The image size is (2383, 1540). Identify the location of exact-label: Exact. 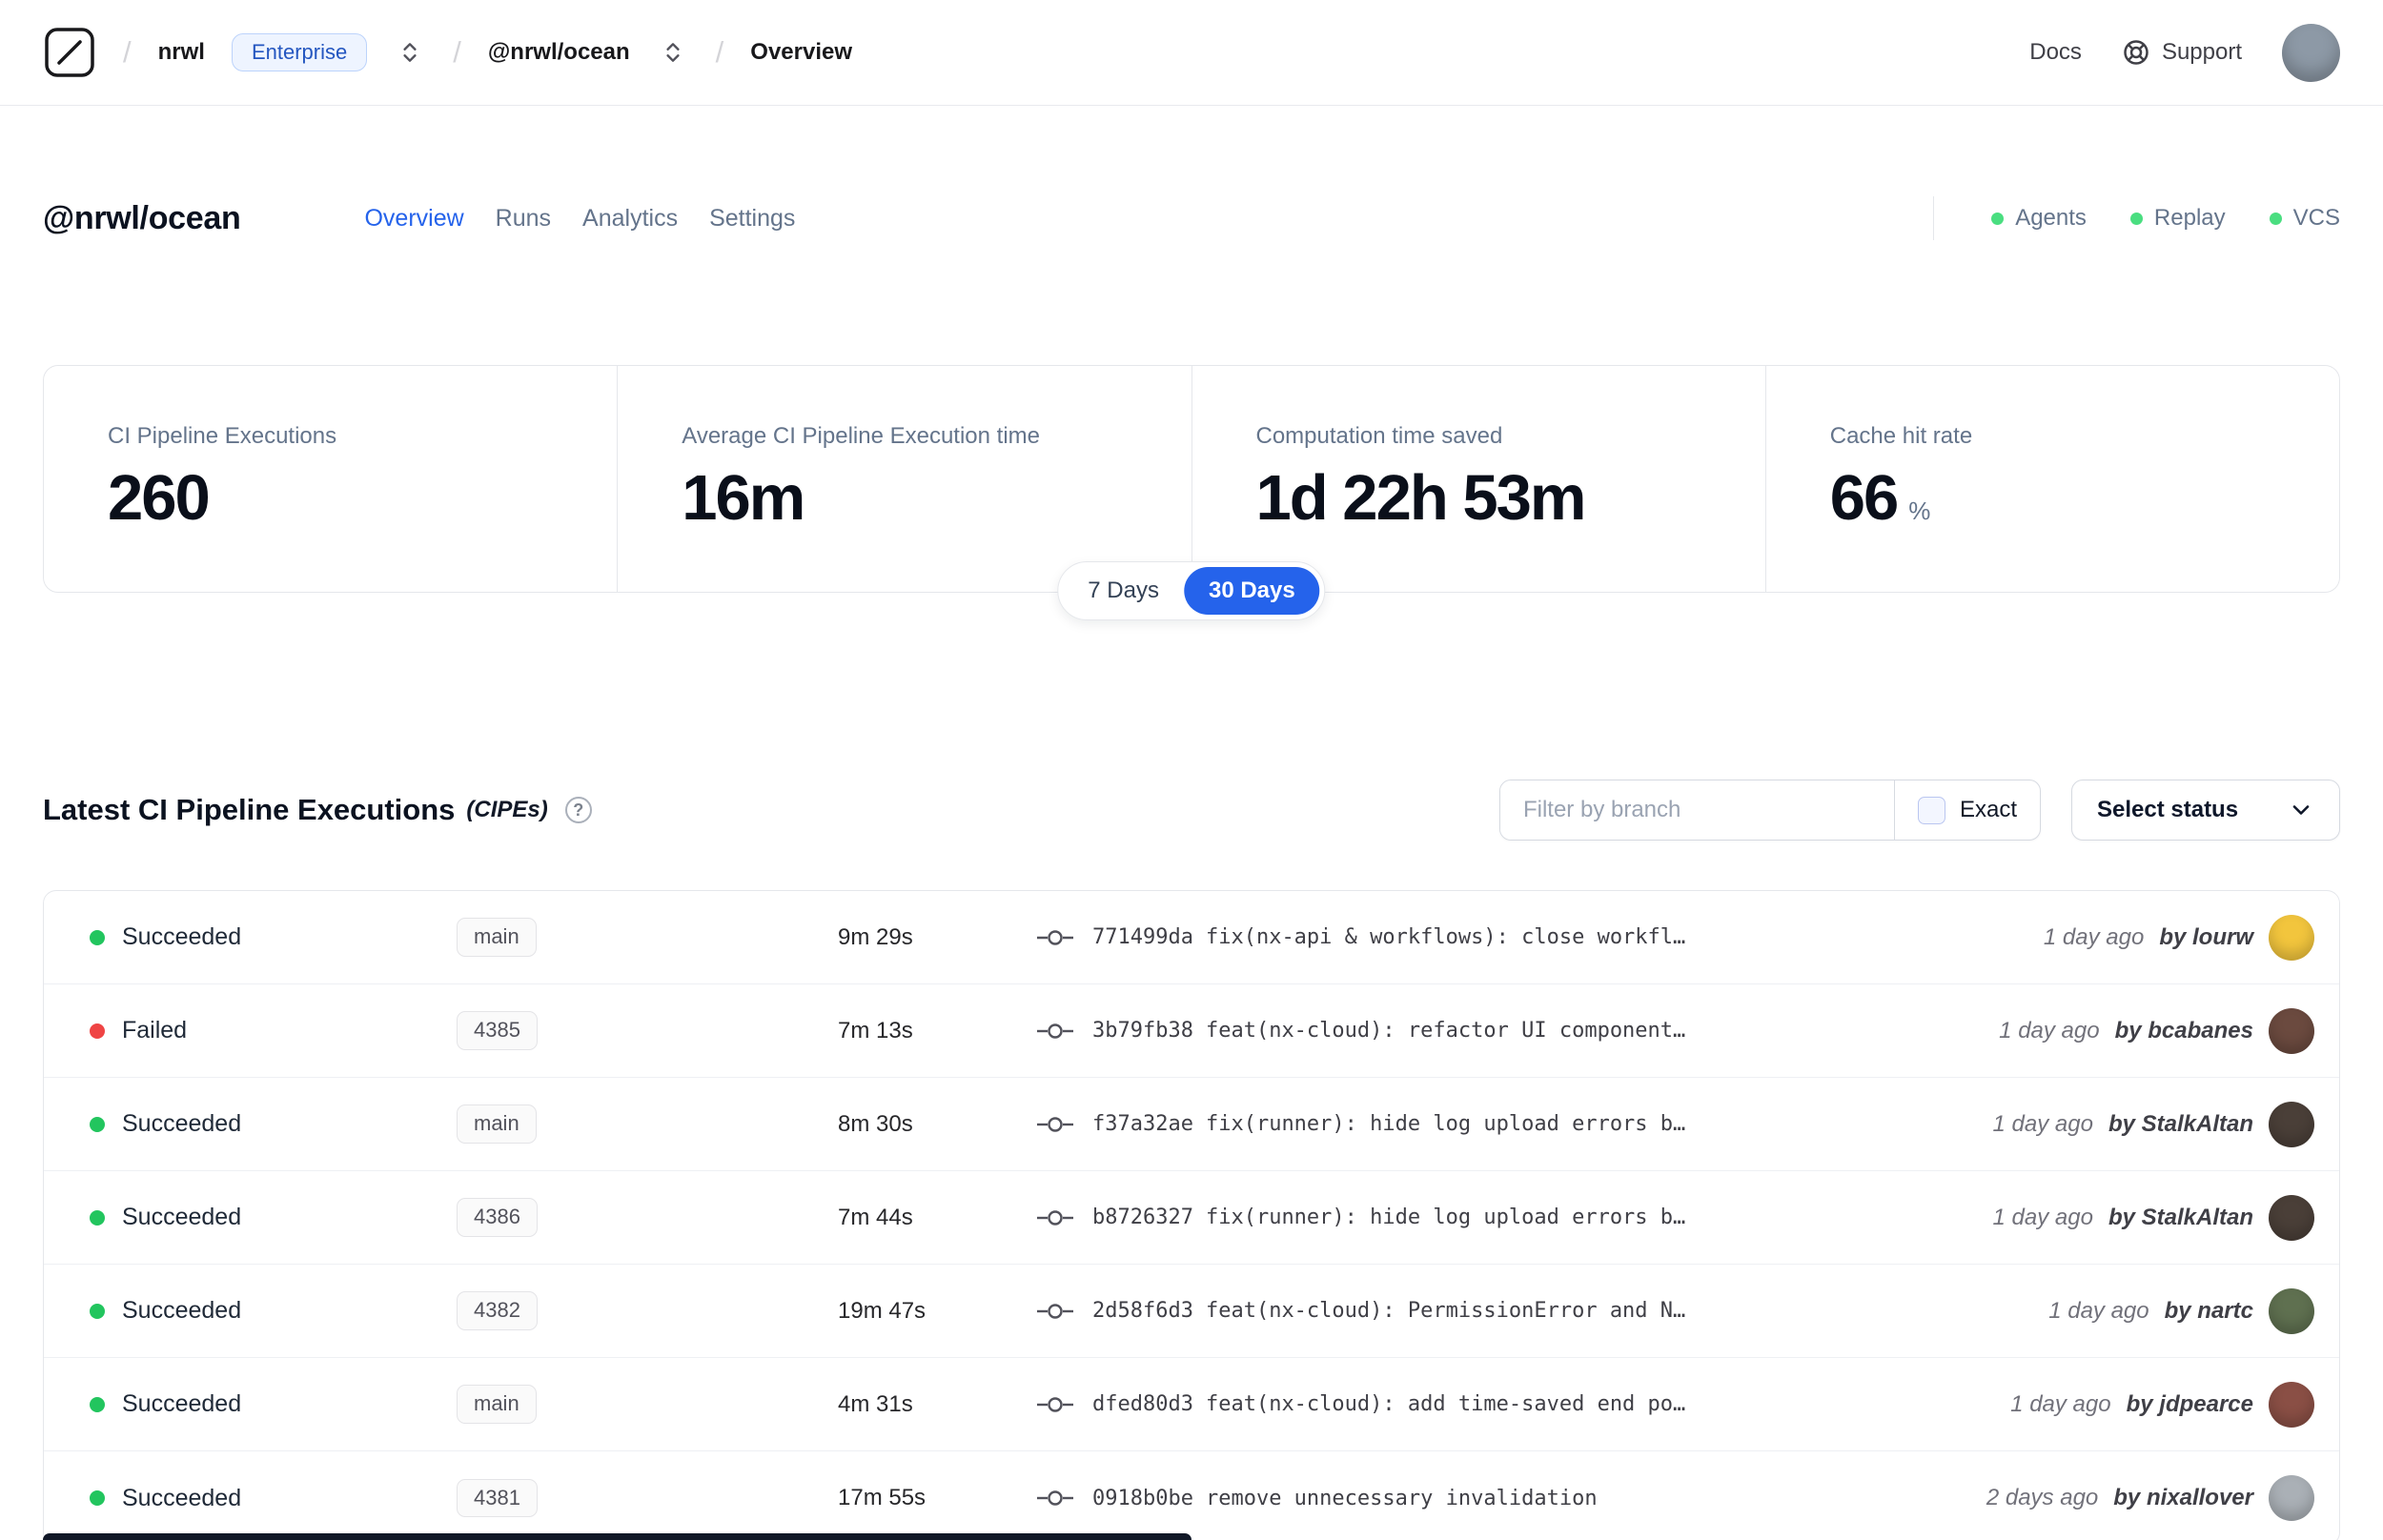
(1988, 809).